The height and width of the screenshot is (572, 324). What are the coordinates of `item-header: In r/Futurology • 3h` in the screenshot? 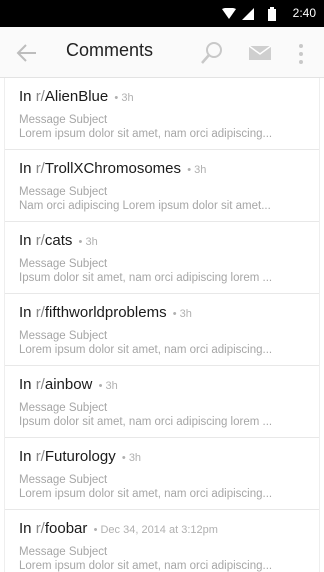 It's located at (162, 456).